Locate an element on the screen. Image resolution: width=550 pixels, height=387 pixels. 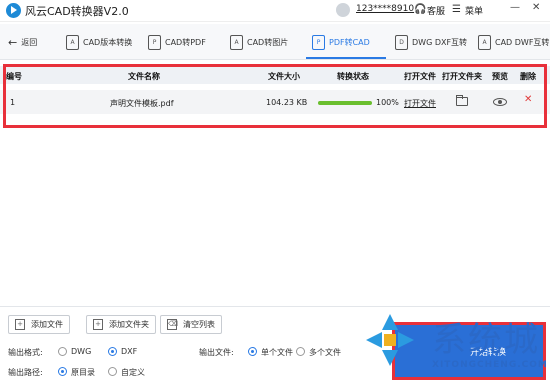
single-file-radio is located at coordinates (252, 351).